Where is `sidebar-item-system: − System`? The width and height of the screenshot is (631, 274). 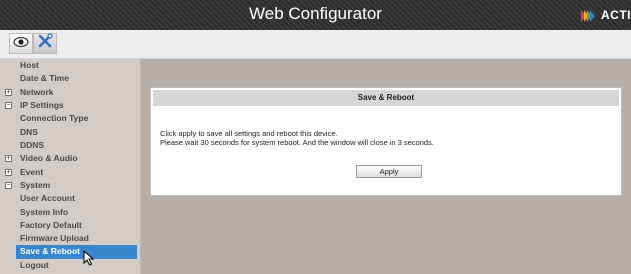 sidebar-item-system: − System is located at coordinates (69, 185).